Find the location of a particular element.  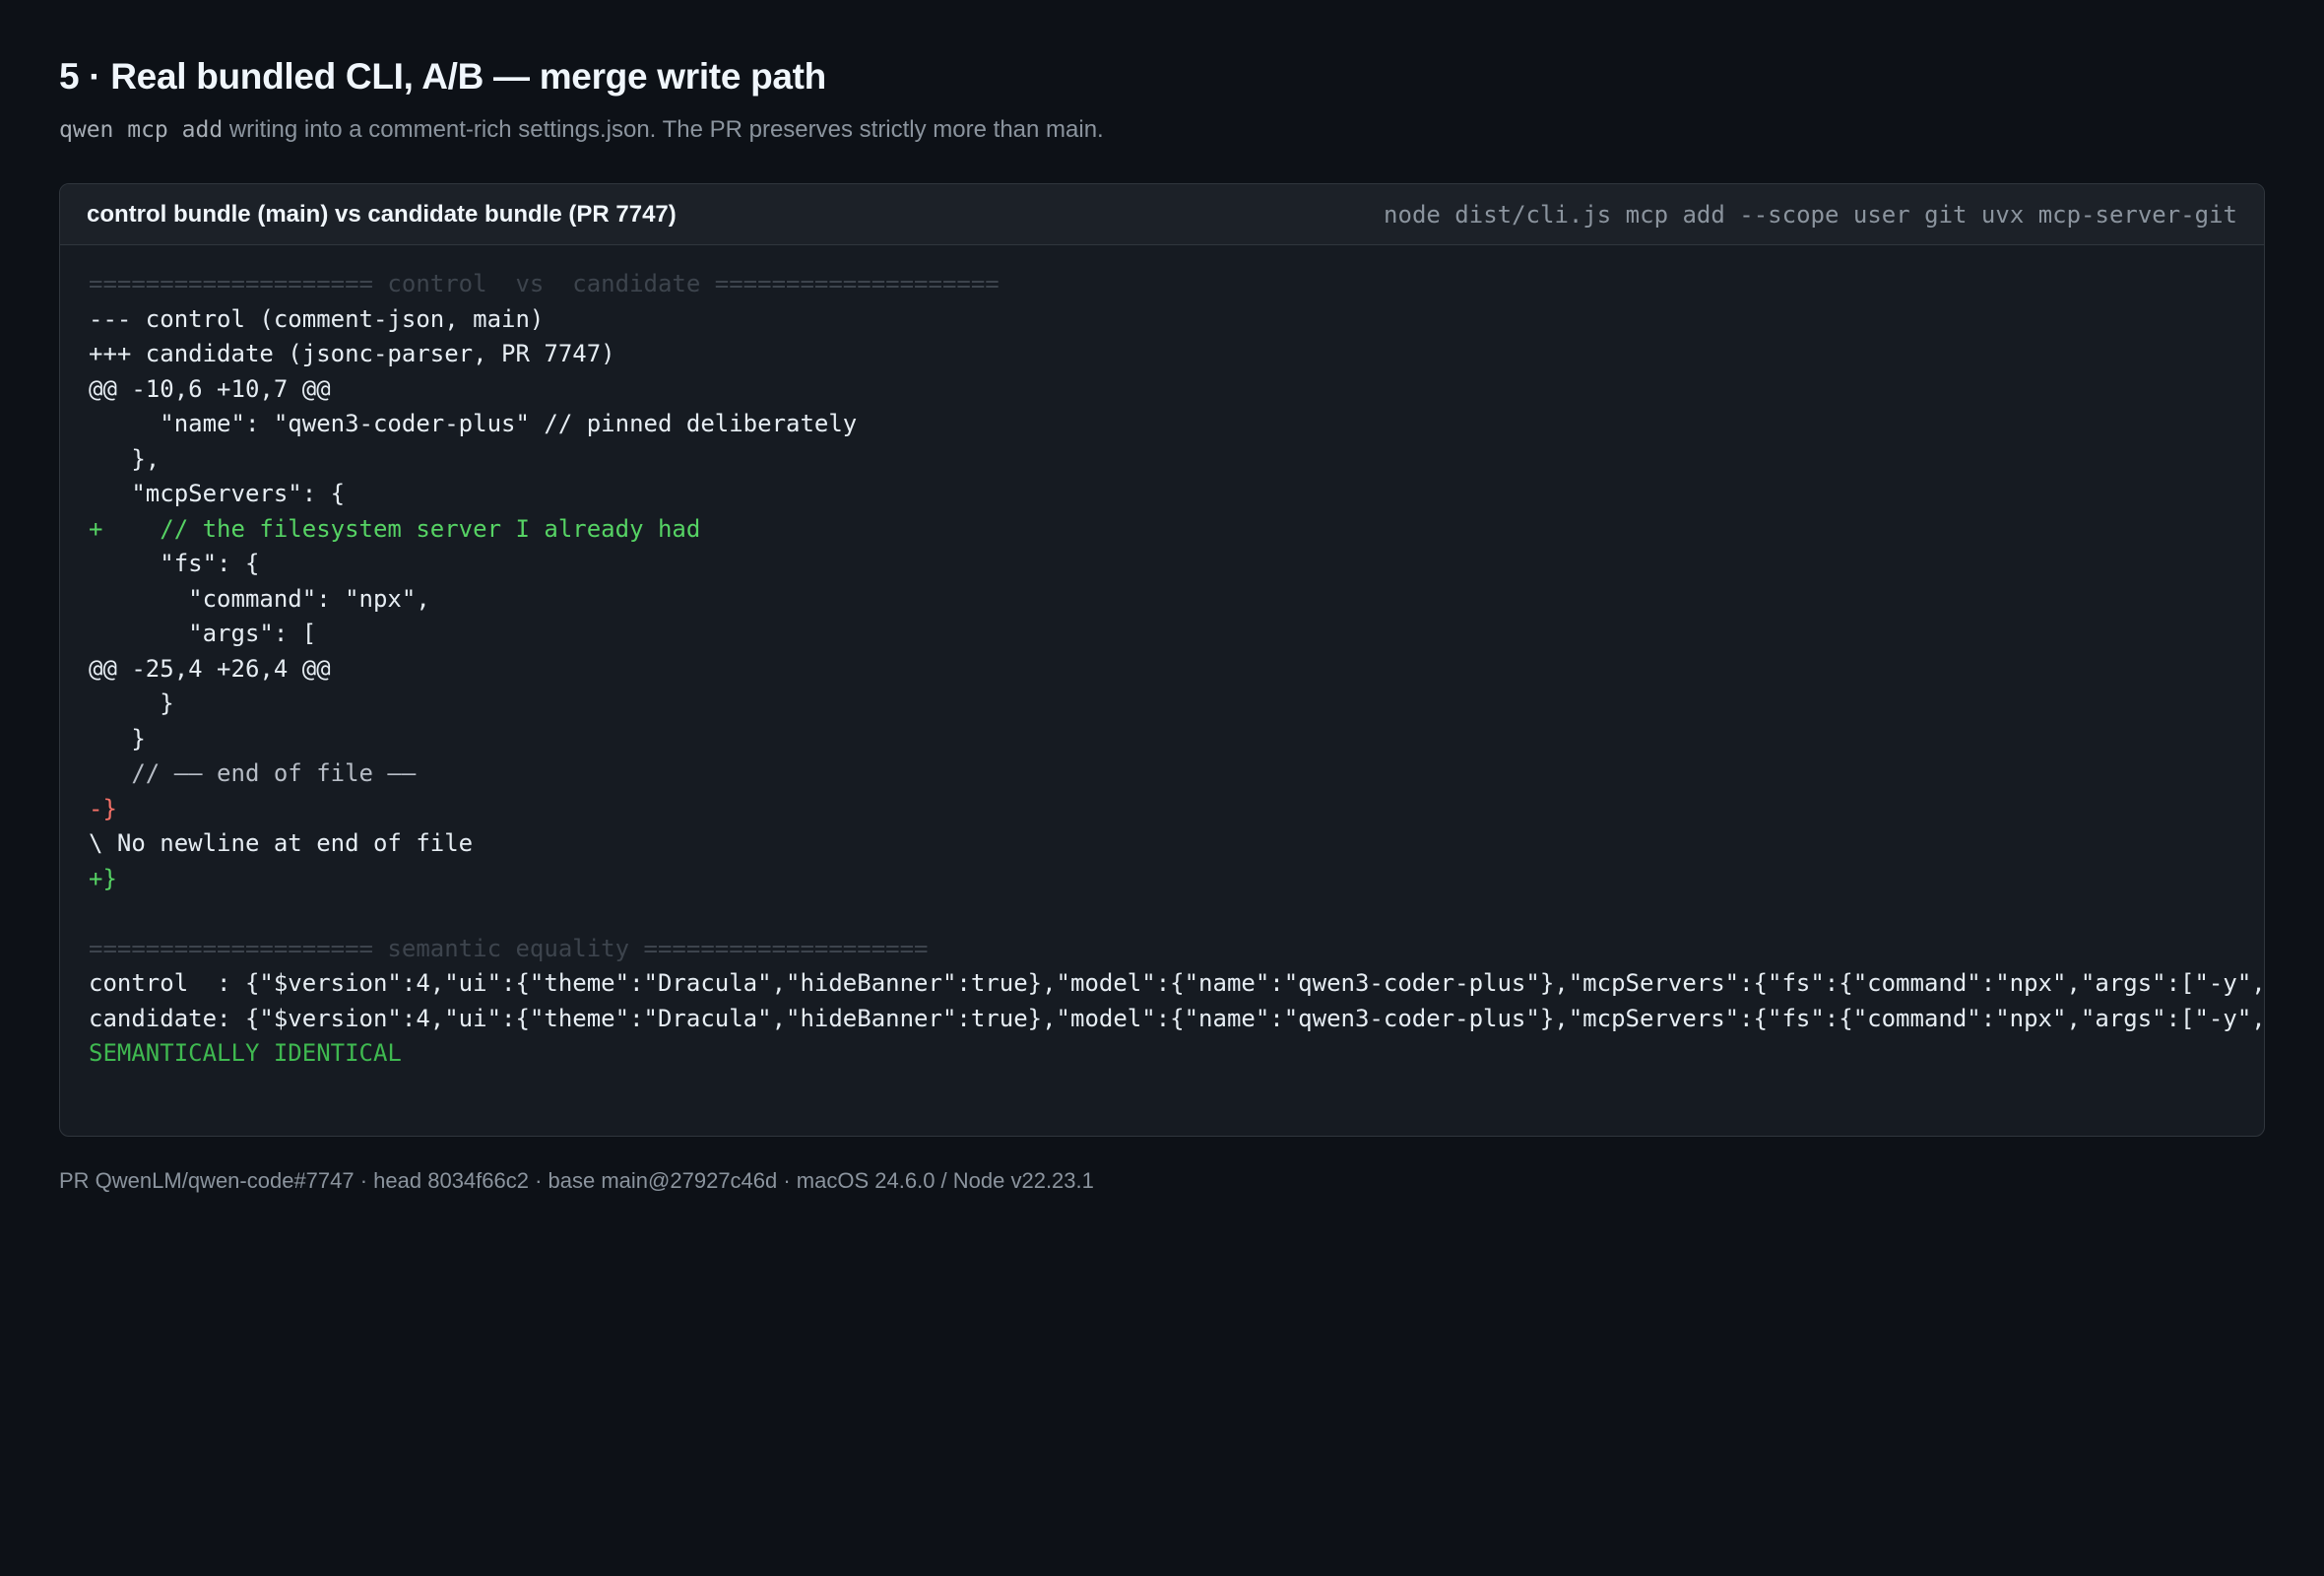

diff-line: "args": [ is located at coordinates (203, 633).